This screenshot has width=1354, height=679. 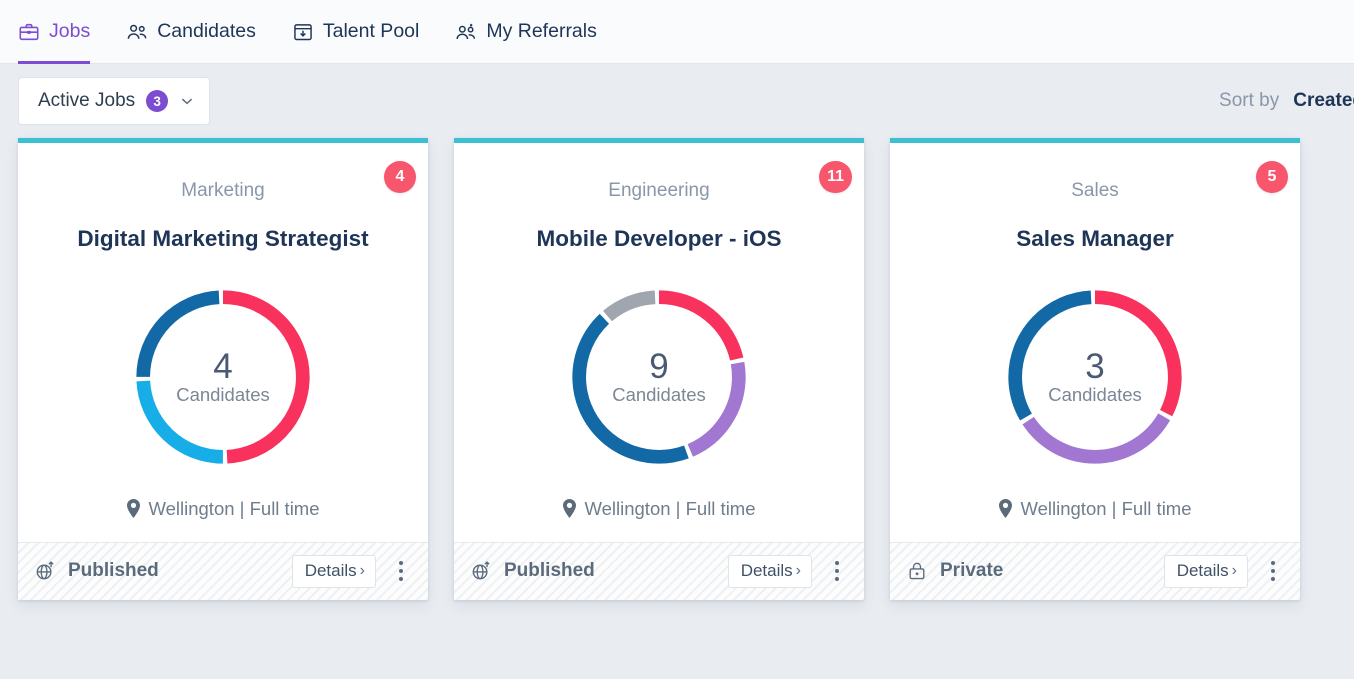 I want to click on status-badge: 5, so click(x=1272, y=177).